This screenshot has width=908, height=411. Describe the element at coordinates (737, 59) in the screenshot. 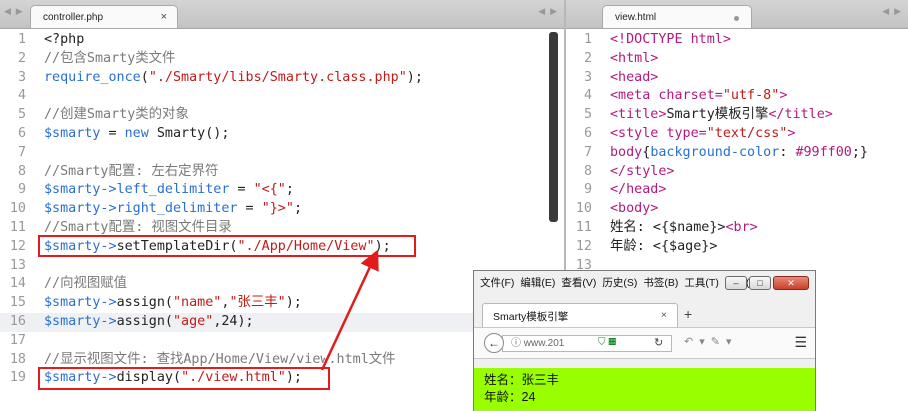

I see `code-line: 2 <html>` at that location.